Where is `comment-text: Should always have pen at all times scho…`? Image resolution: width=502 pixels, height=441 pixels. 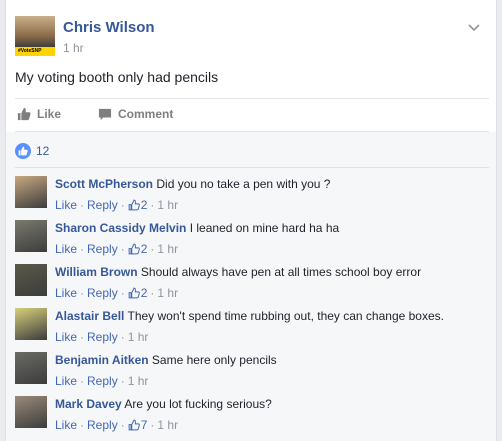 comment-text: Should always have pen at all times scho… is located at coordinates (281, 272).